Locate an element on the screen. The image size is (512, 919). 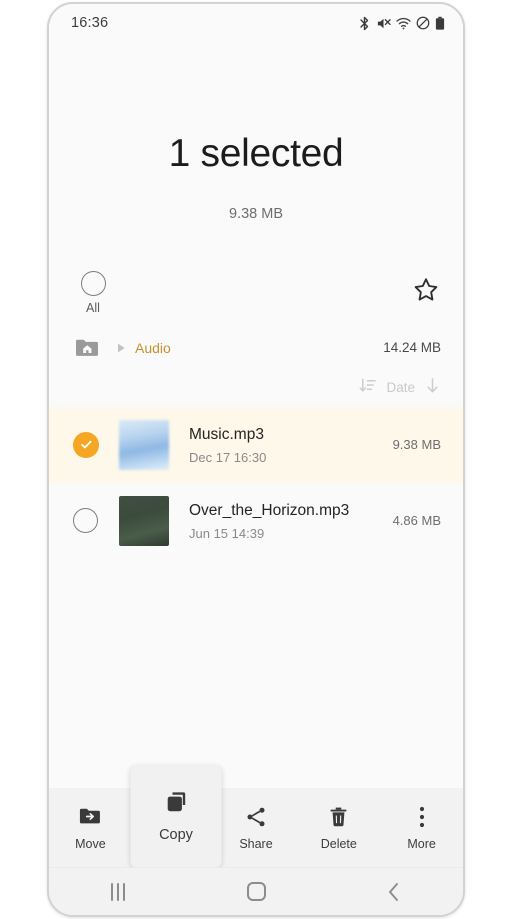
share-icon is located at coordinates (256, 816).